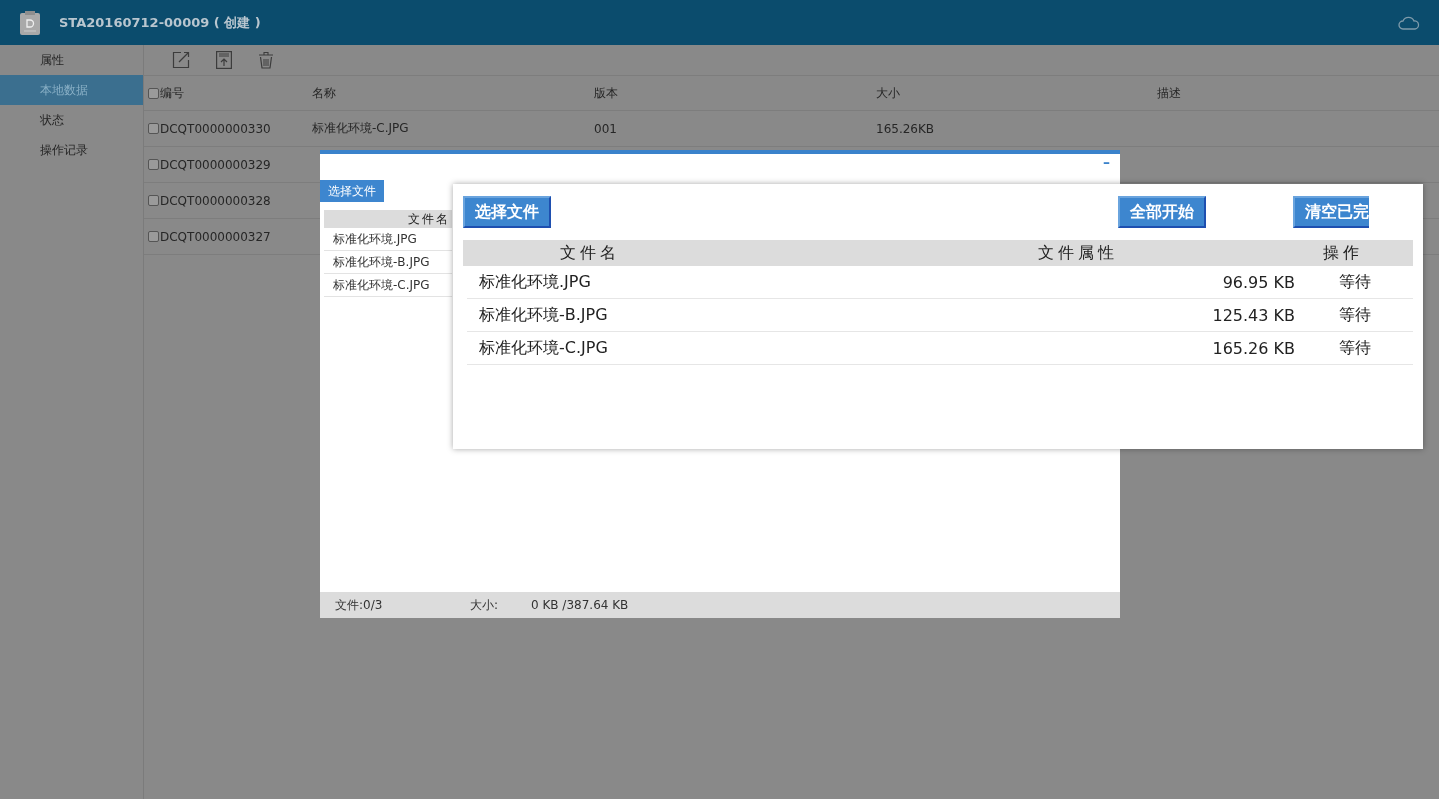 The height and width of the screenshot is (799, 1439). Describe the element at coordinates (324, 93) in the screenshot. I see `column-header: 名称` at that location.